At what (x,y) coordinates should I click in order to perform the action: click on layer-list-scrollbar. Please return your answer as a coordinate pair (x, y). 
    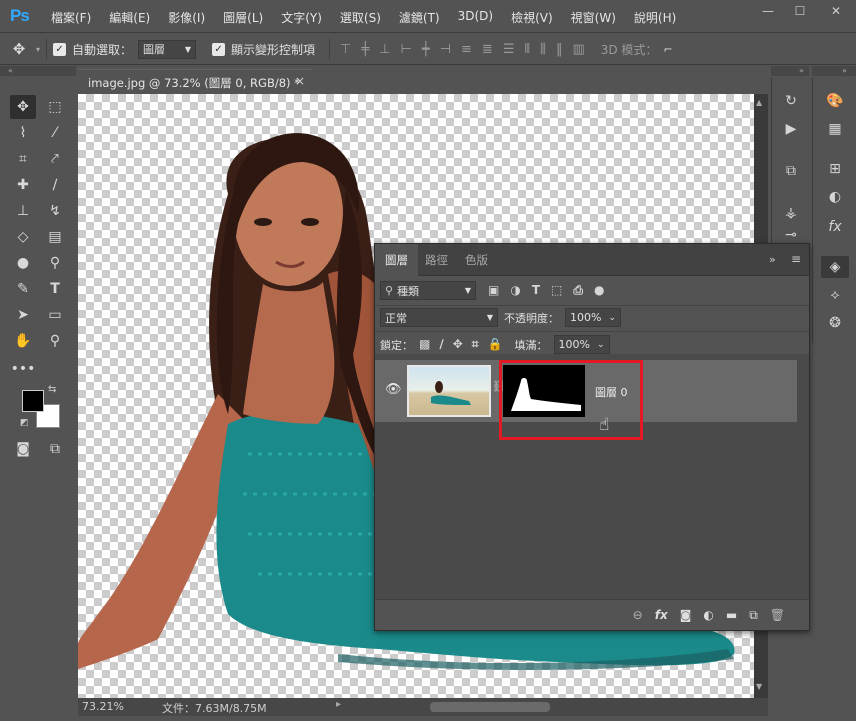
    Looking at the image, I should click on (803, 480).